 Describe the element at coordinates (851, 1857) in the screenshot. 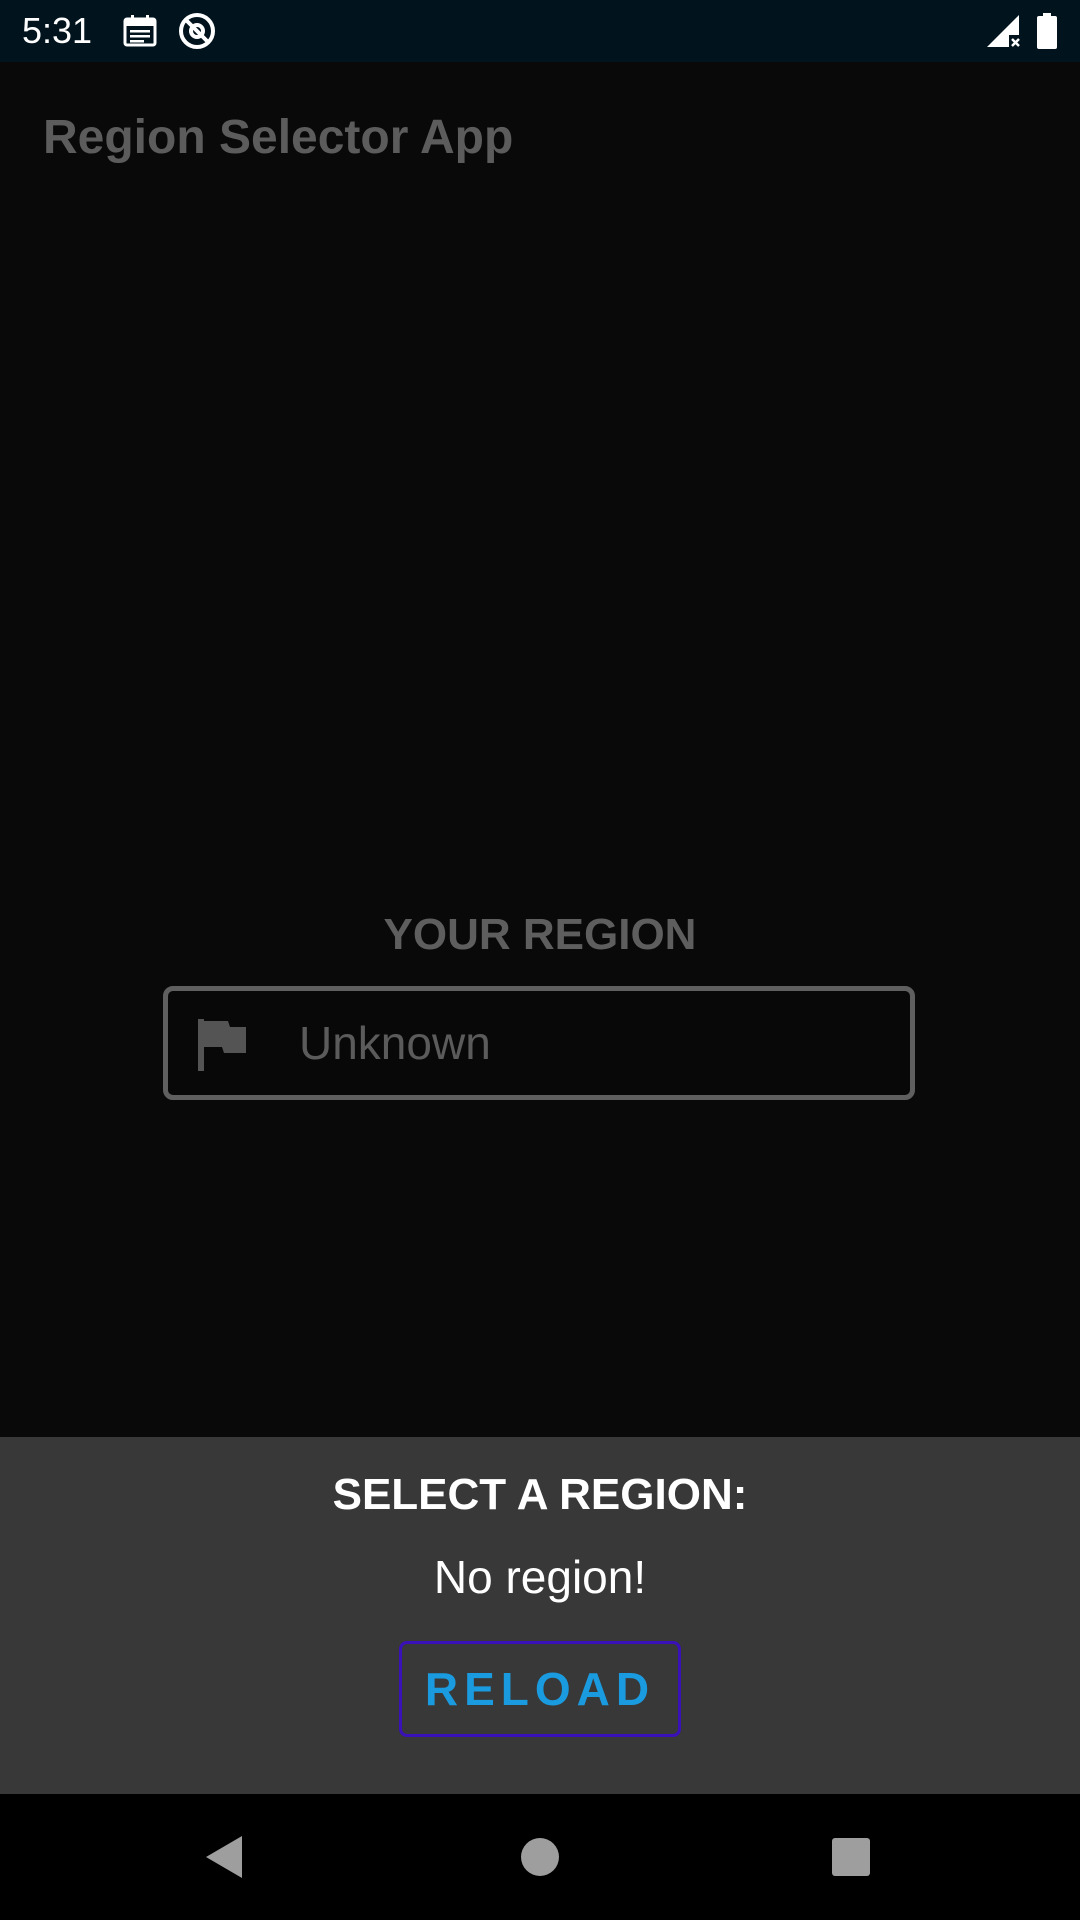

I see `recents-icon` at that location.